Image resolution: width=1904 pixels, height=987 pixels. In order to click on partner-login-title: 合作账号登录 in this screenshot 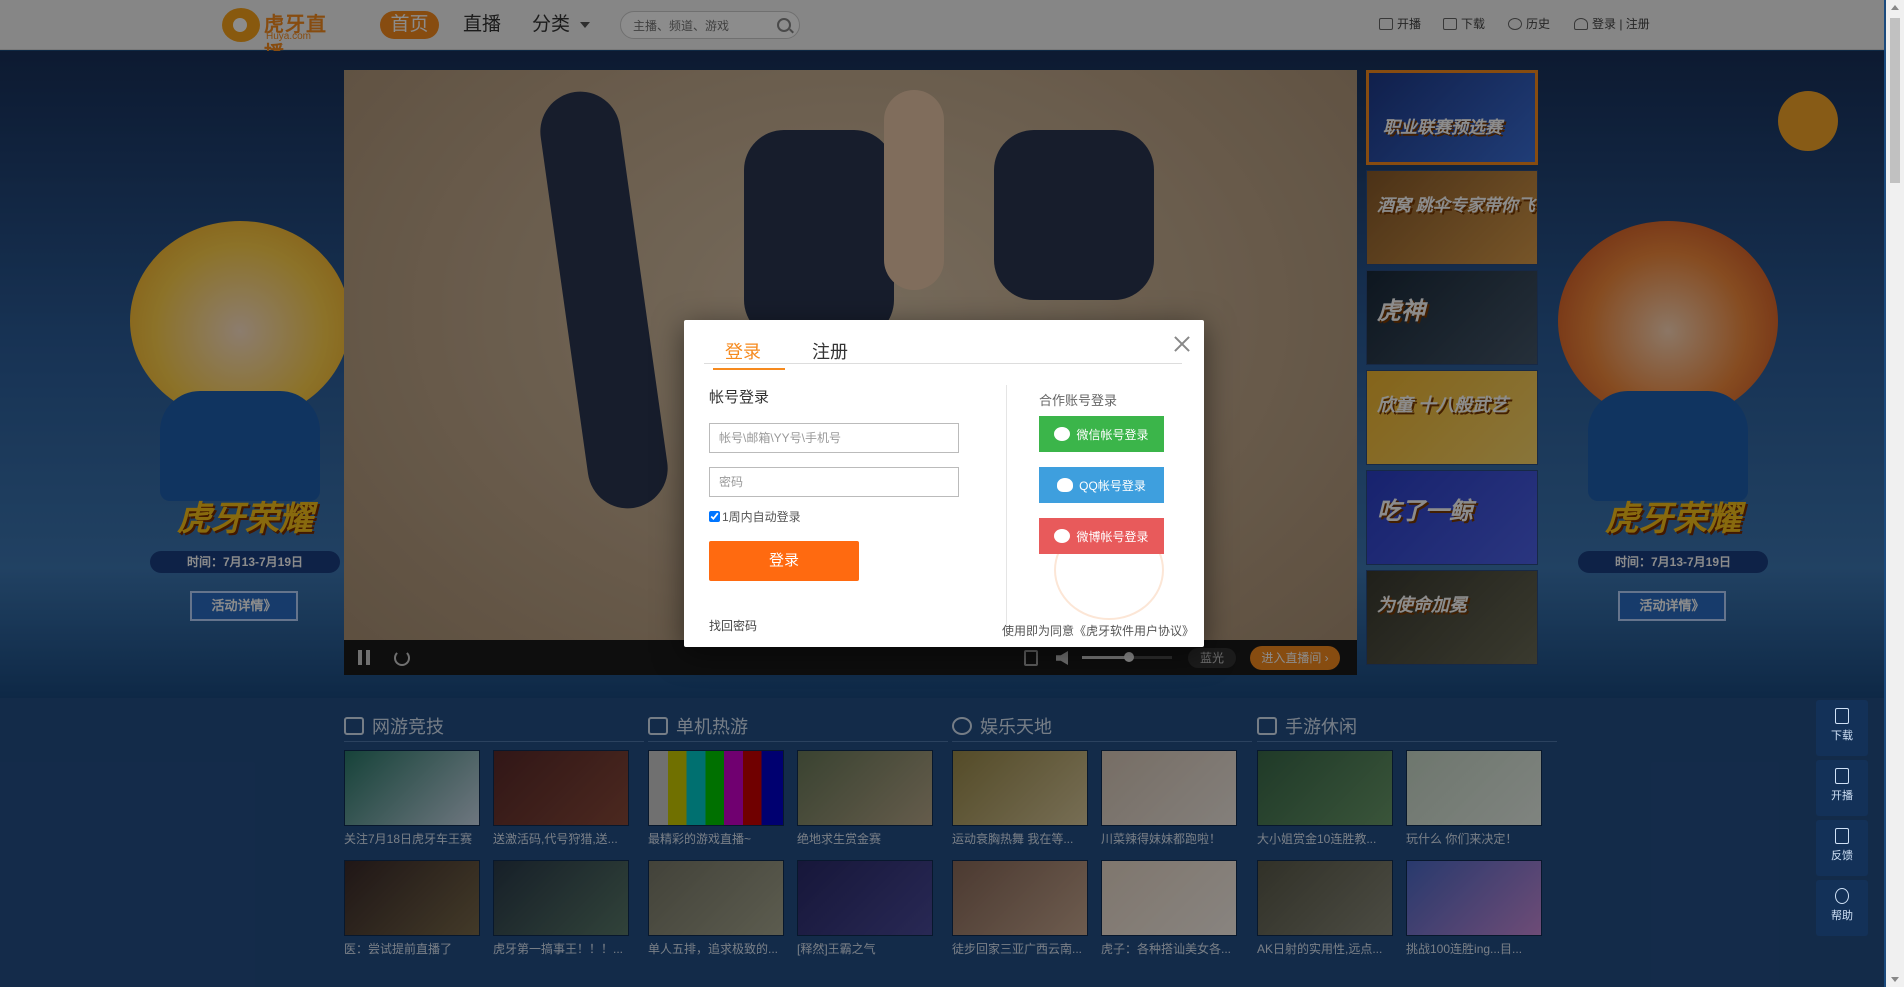, I will do `click(1078, 400)`.